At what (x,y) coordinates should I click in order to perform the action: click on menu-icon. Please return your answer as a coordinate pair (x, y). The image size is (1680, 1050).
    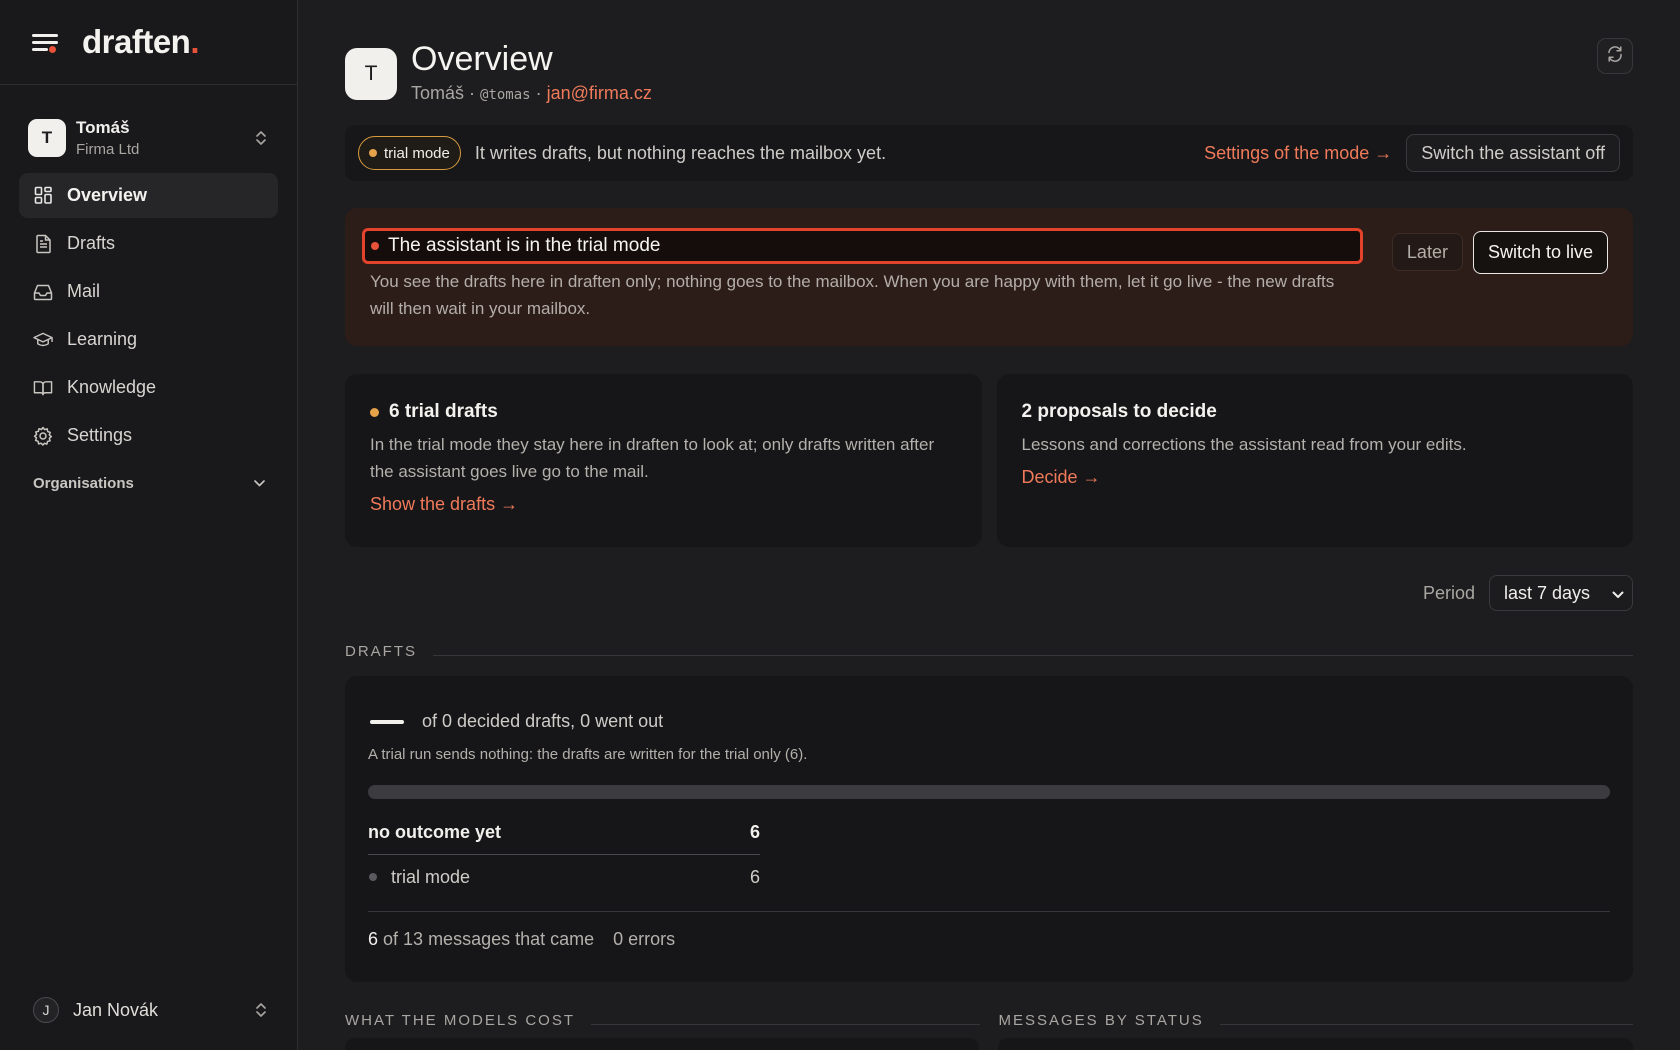
    Looking at the image, I should click on (46, 42).